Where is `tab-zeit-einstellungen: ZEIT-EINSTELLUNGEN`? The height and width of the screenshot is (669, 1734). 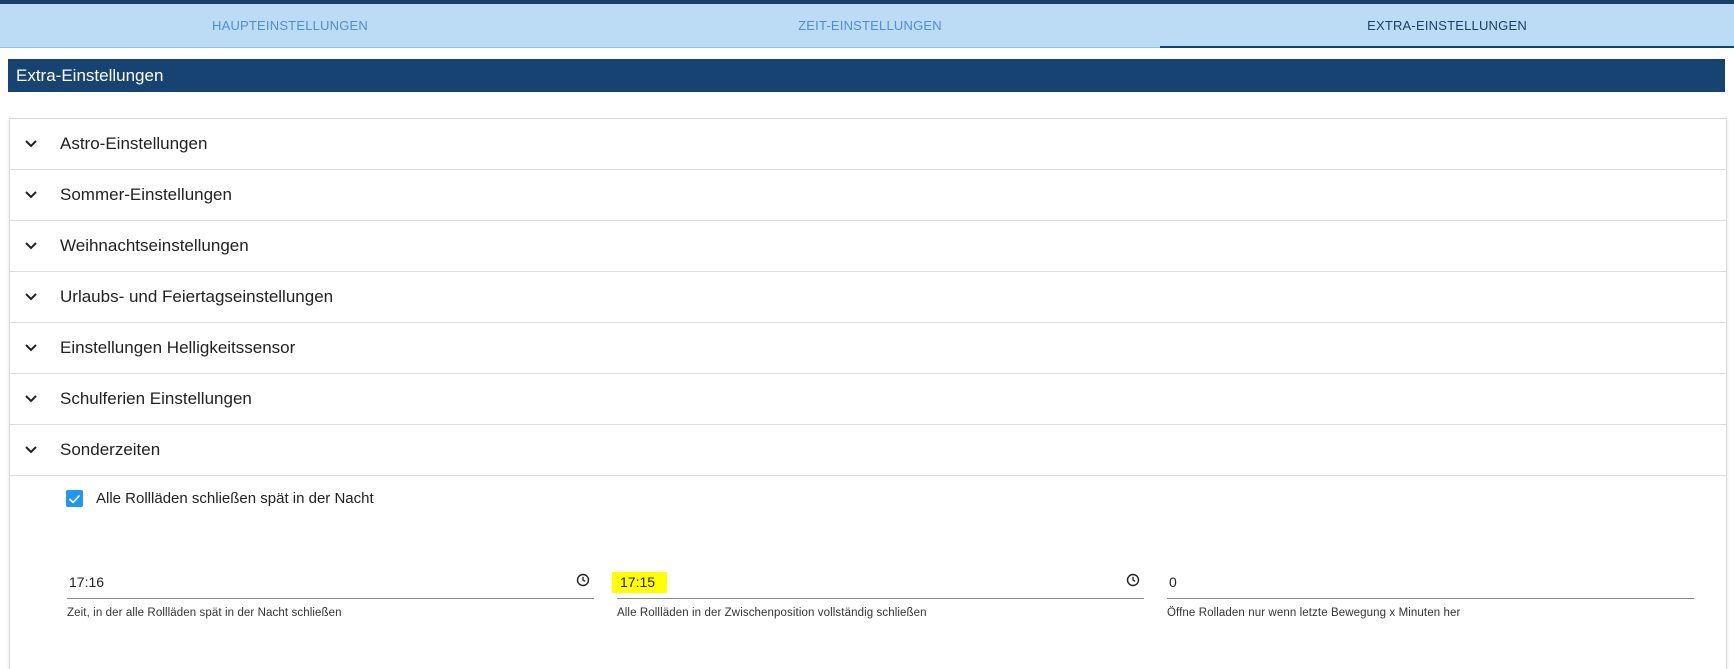
tab-zeit-einstellungen: ZEIT-EINSTELLUNGEN is located at coordinates (870, 25).